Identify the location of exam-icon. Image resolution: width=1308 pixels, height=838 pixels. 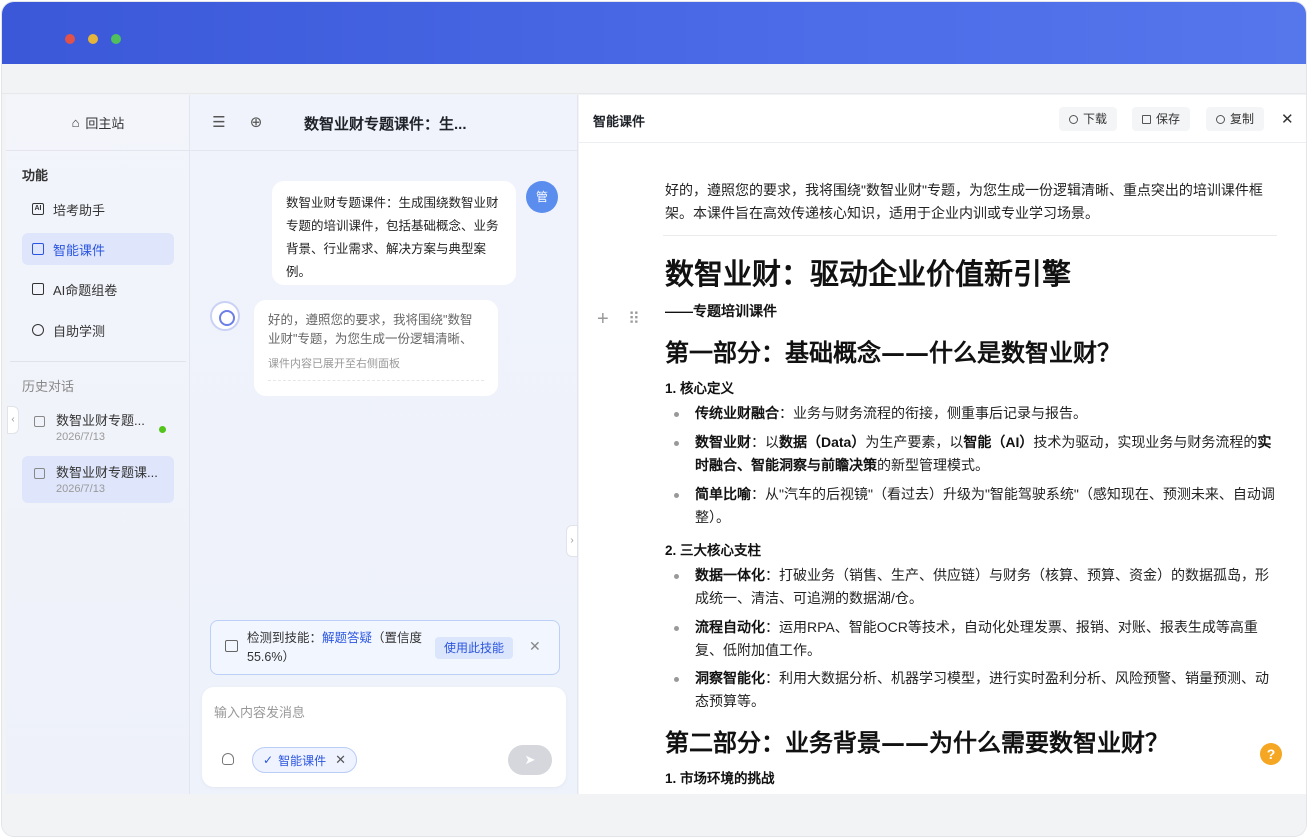
(38, 289).